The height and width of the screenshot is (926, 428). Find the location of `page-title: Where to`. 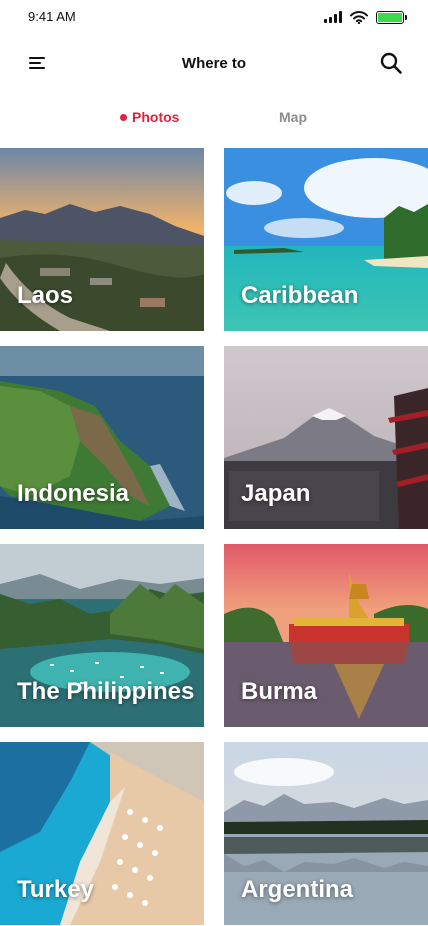

page-title: Where to is located at coordinates (214, 63).